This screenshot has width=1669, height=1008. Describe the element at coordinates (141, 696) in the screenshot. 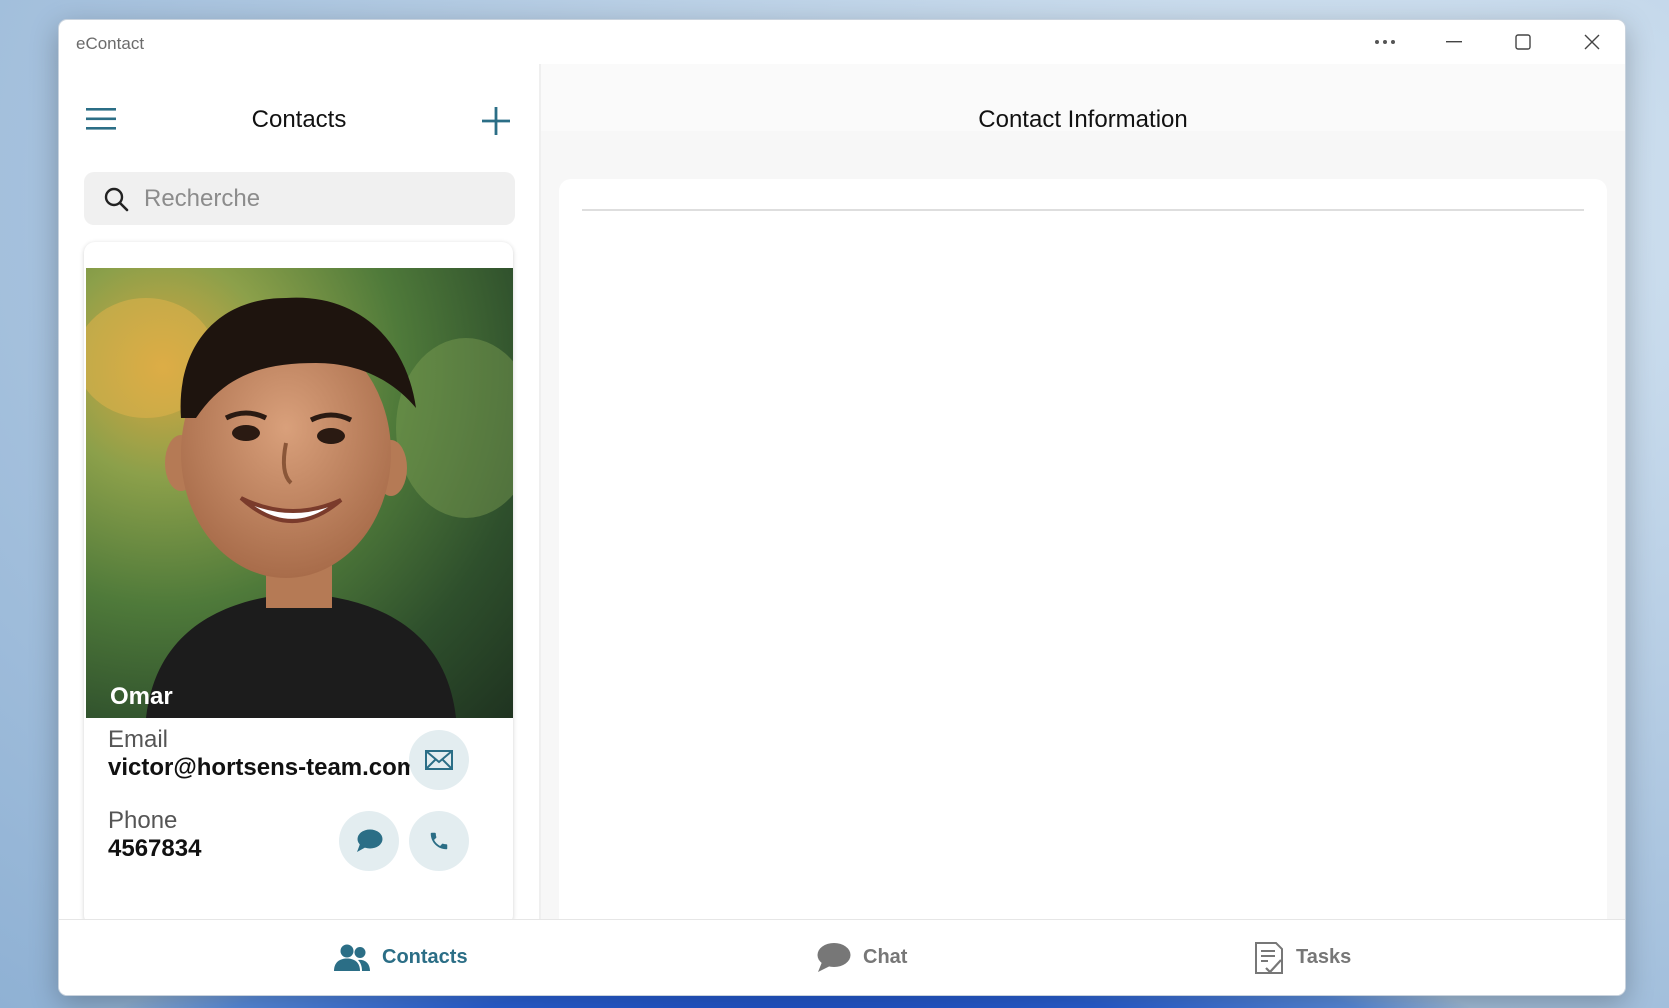

I see `contact-name: Omar` at that location.